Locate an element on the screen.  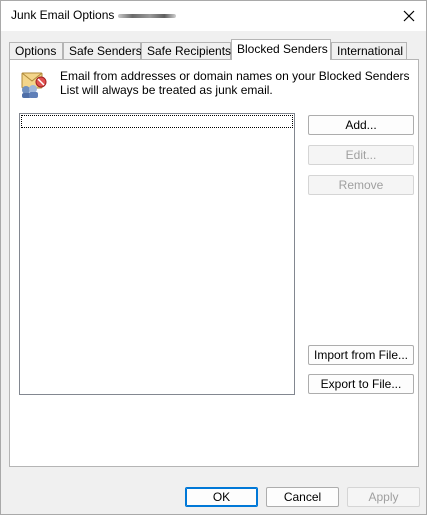
remove-button: Remove is located at coordinates (361, 185).